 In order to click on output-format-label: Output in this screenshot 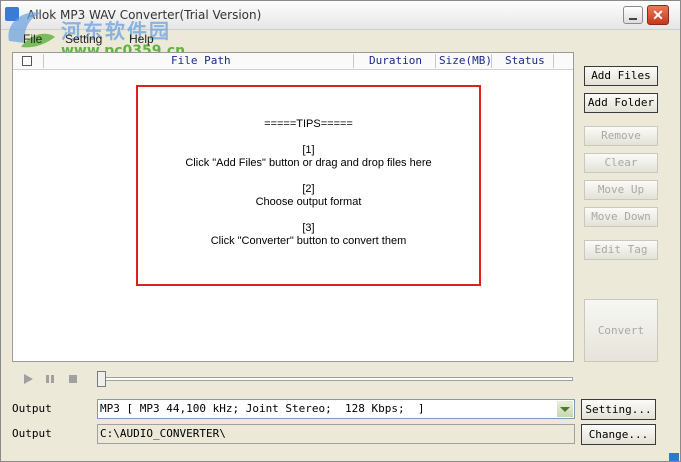, I will do `click(32, 408)`.